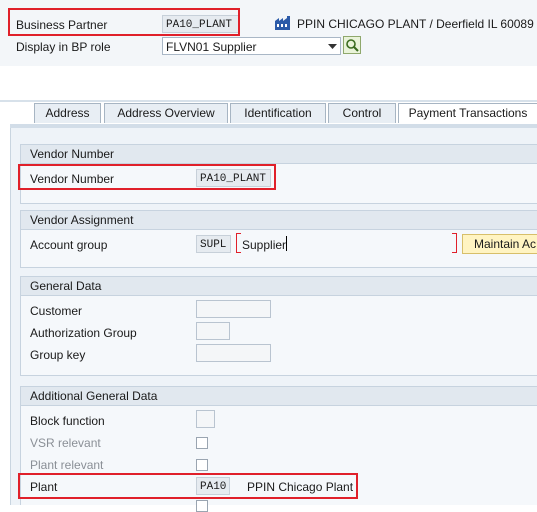 This screenshot has width=537, height=512. I want to click on role-select-value: FLVN01 Supplier, so click(211, 47).